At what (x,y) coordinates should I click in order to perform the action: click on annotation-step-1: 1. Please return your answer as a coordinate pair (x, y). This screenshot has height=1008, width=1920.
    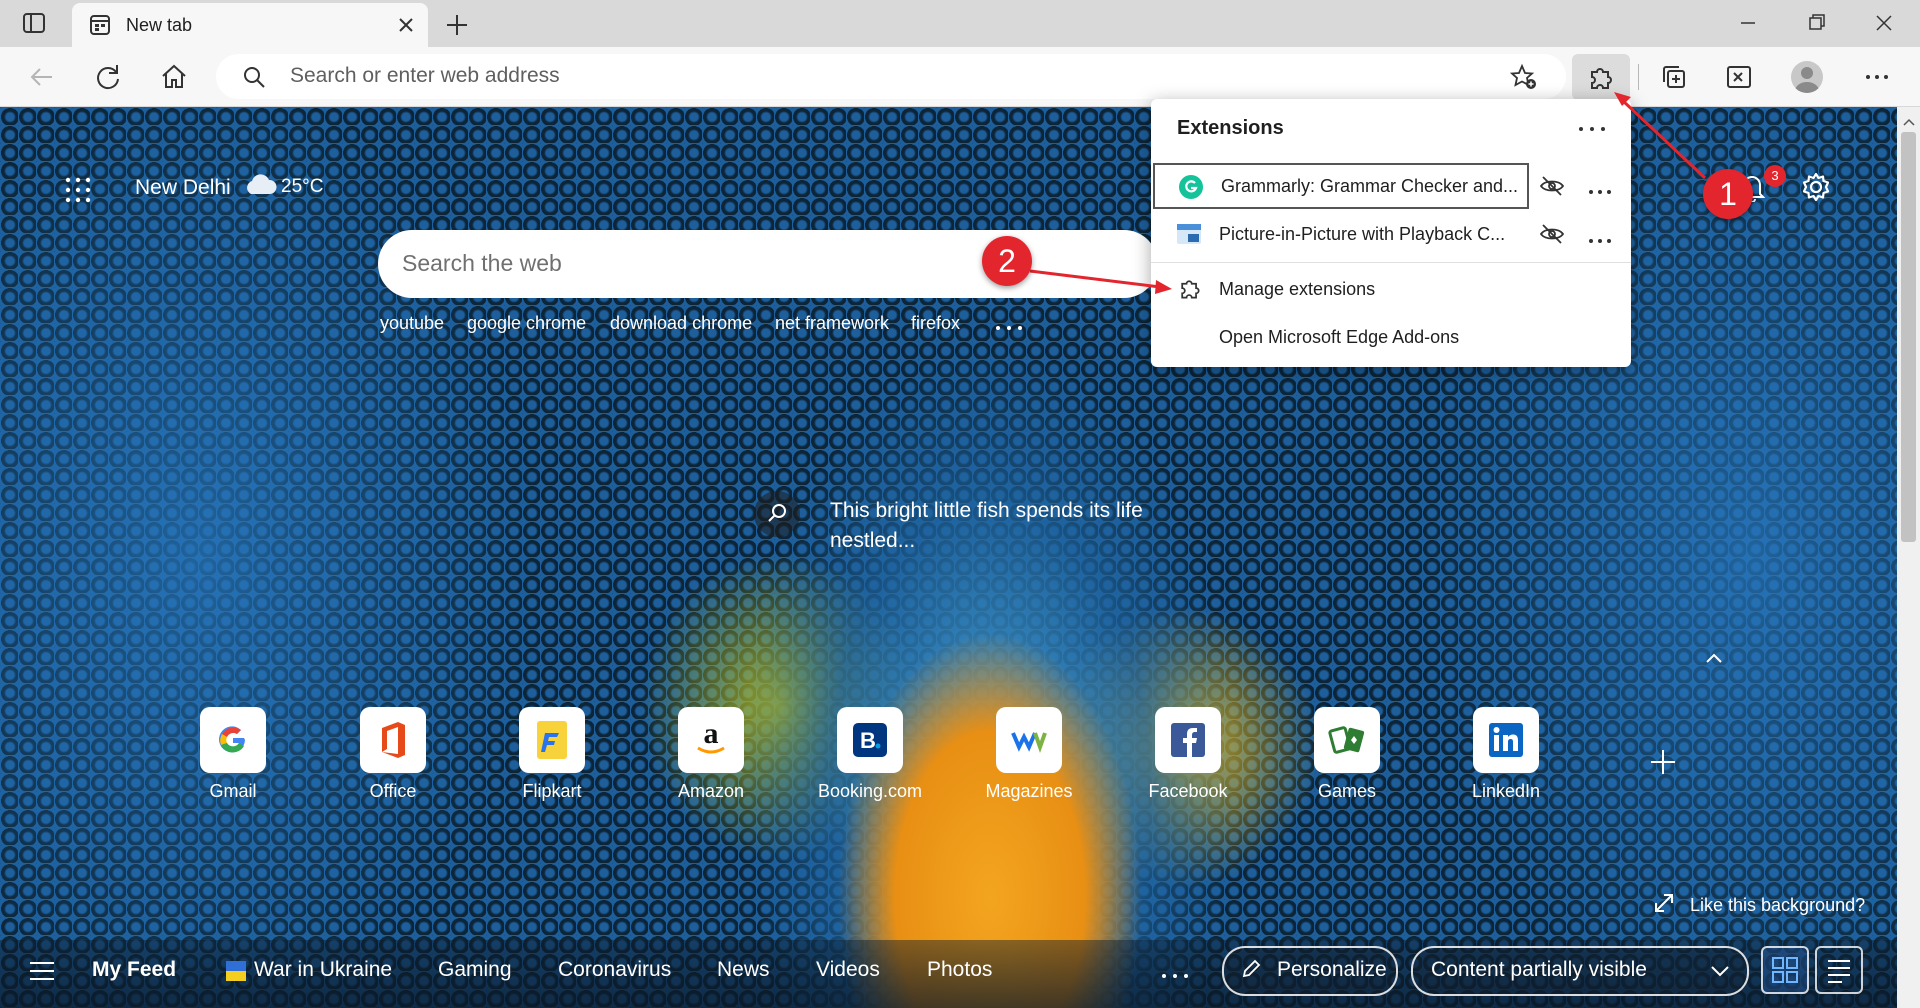
    Looking at the image, I should click on (1728, 194).